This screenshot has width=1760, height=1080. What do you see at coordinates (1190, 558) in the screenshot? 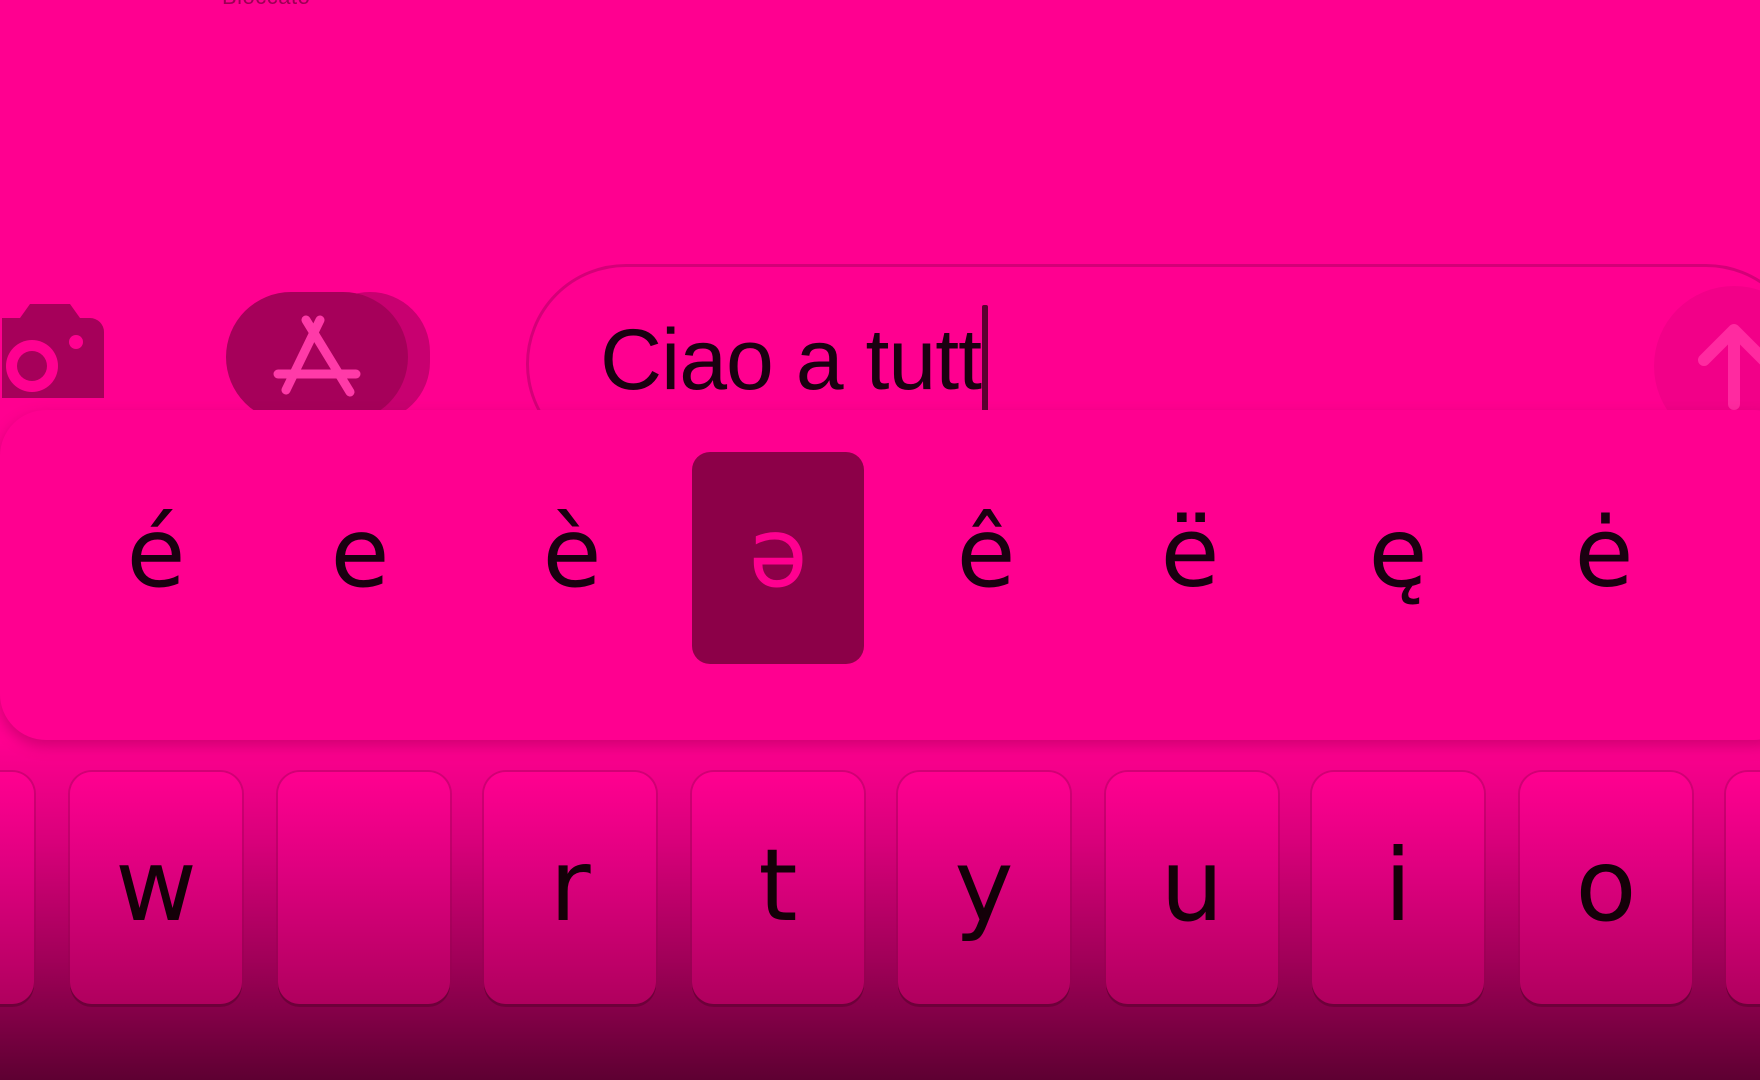
I see `accent-option: ë` at bounding box center [1190, 558].